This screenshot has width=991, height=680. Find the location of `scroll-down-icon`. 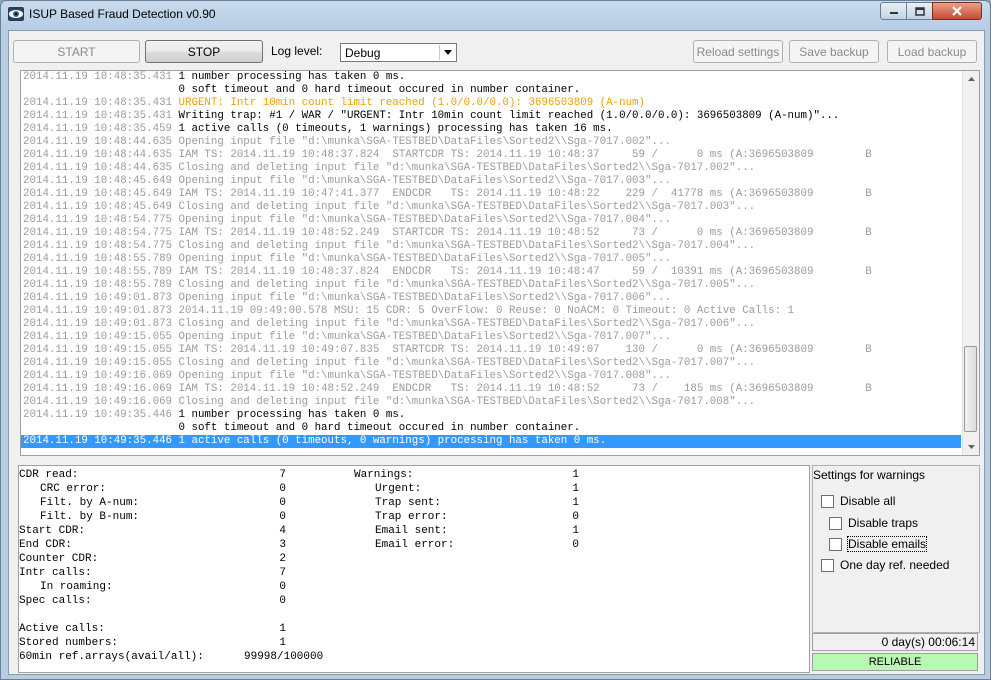

scroll-down-icon is located at coordinates (971, 447).